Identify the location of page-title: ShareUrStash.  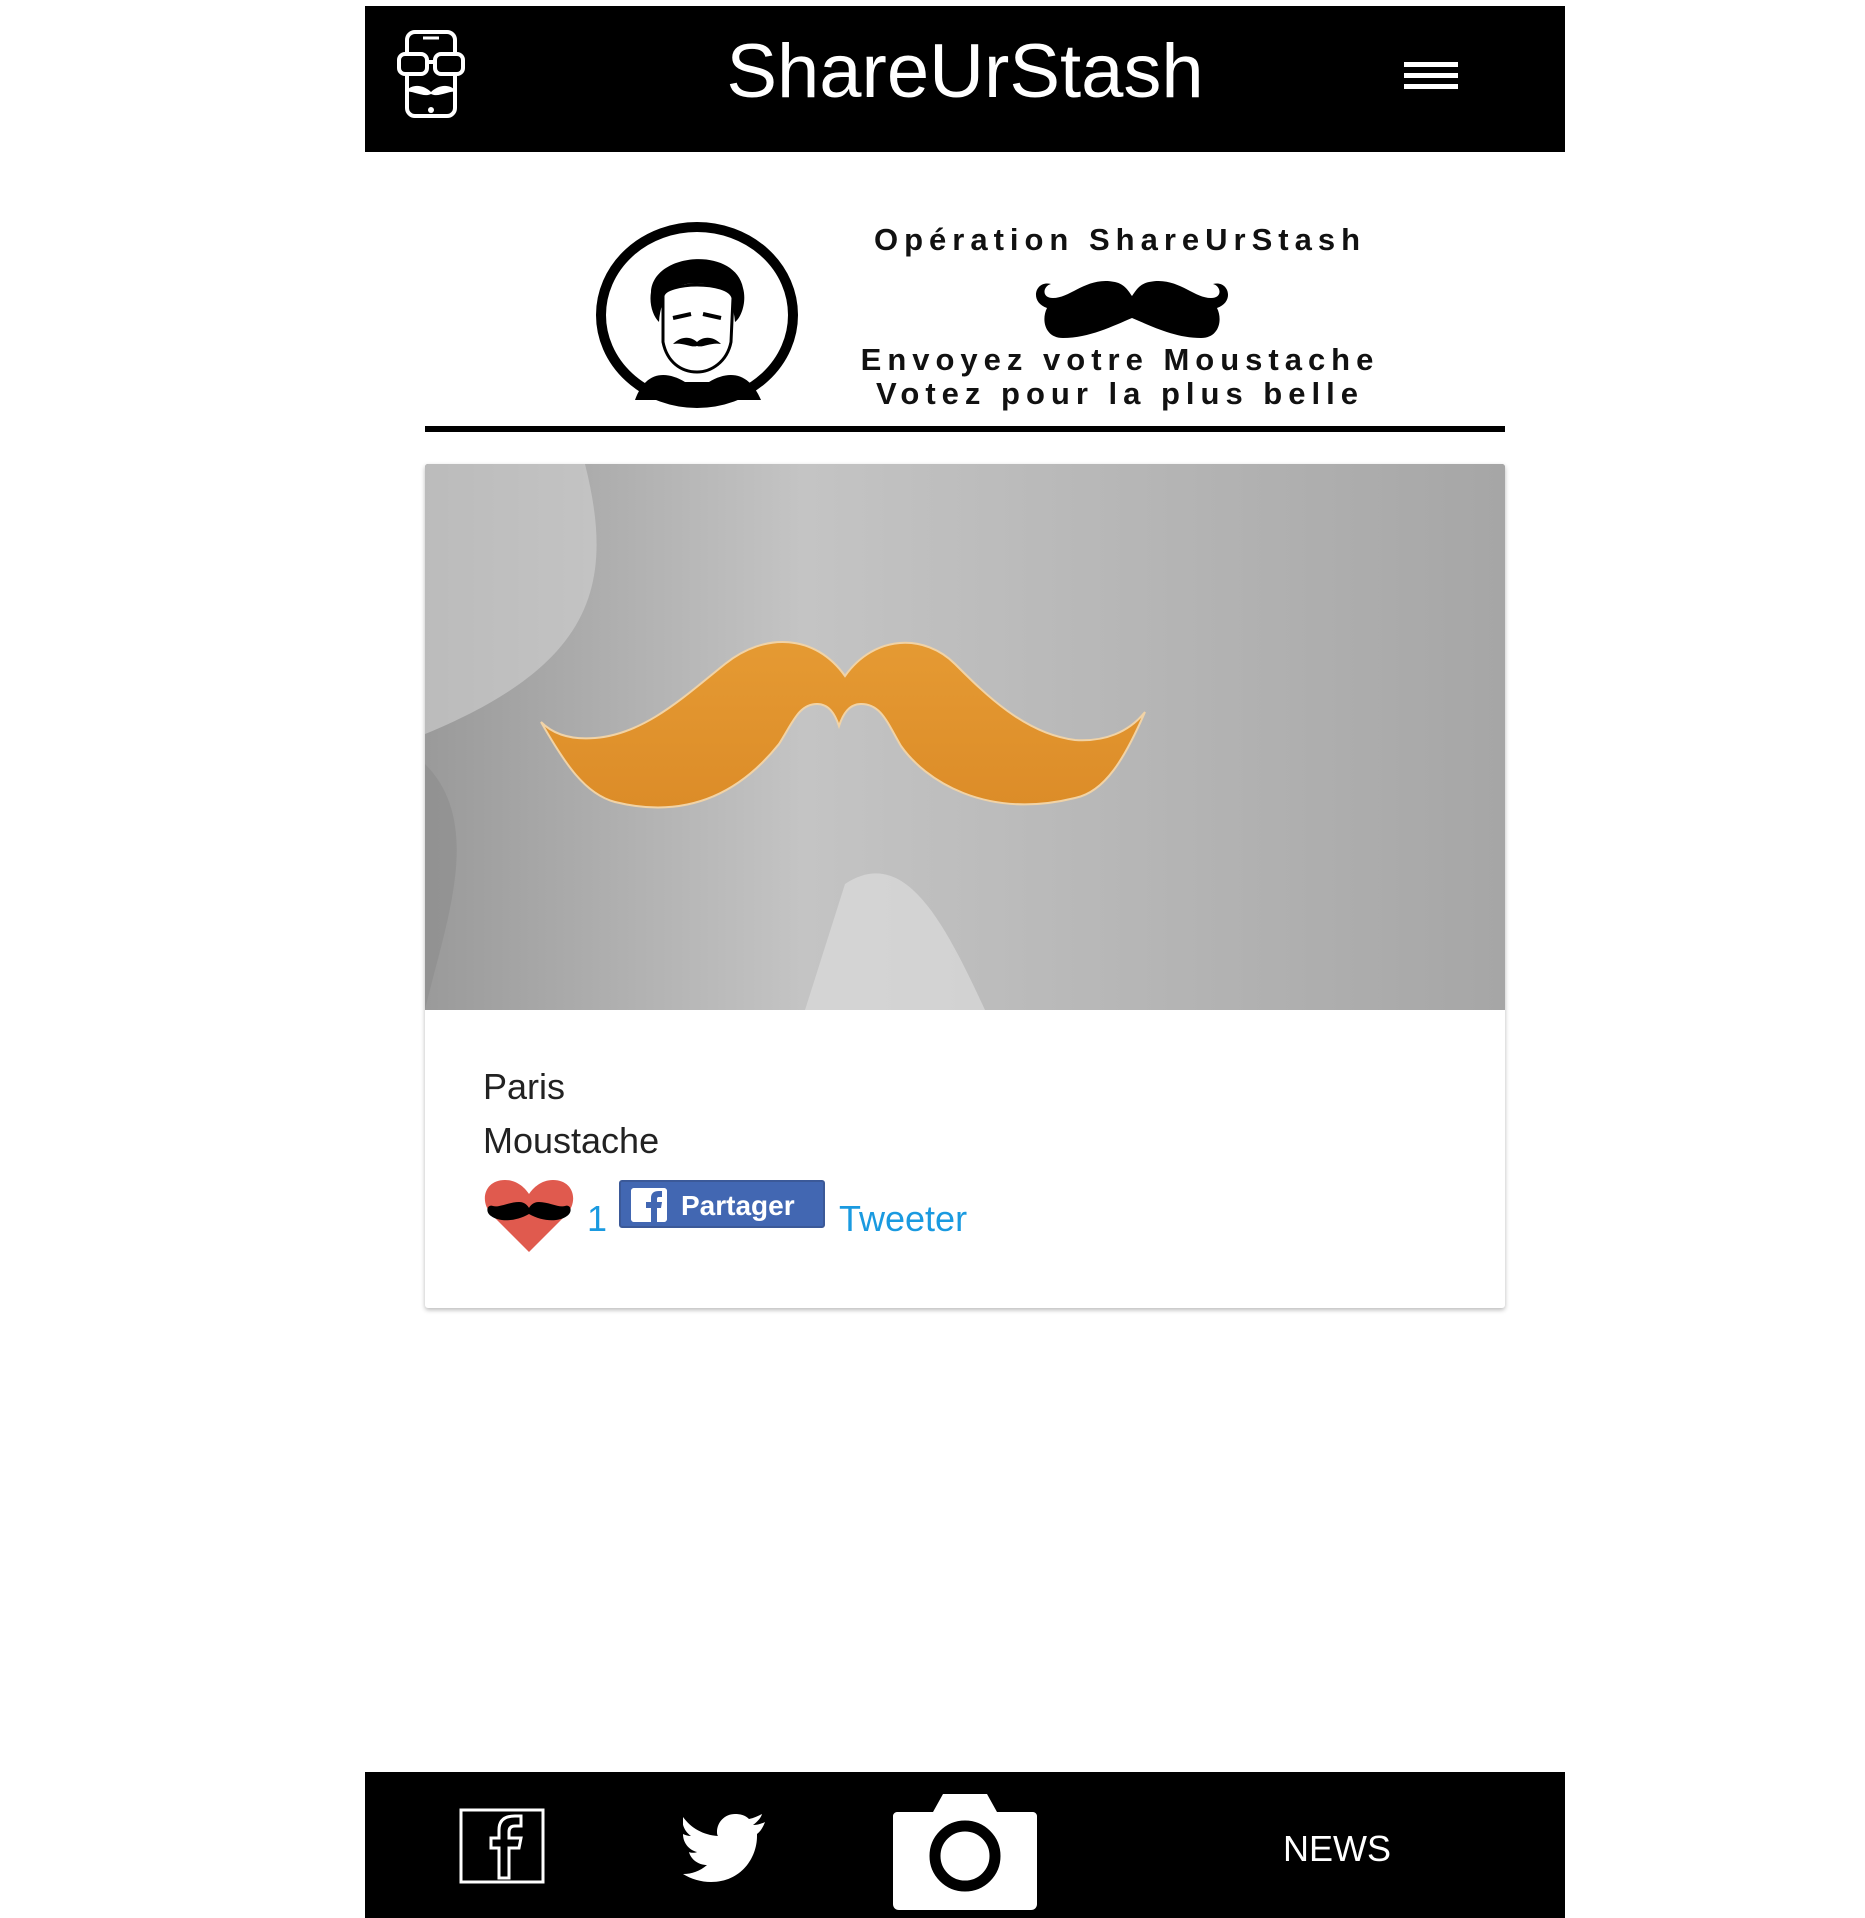
(965, 71).